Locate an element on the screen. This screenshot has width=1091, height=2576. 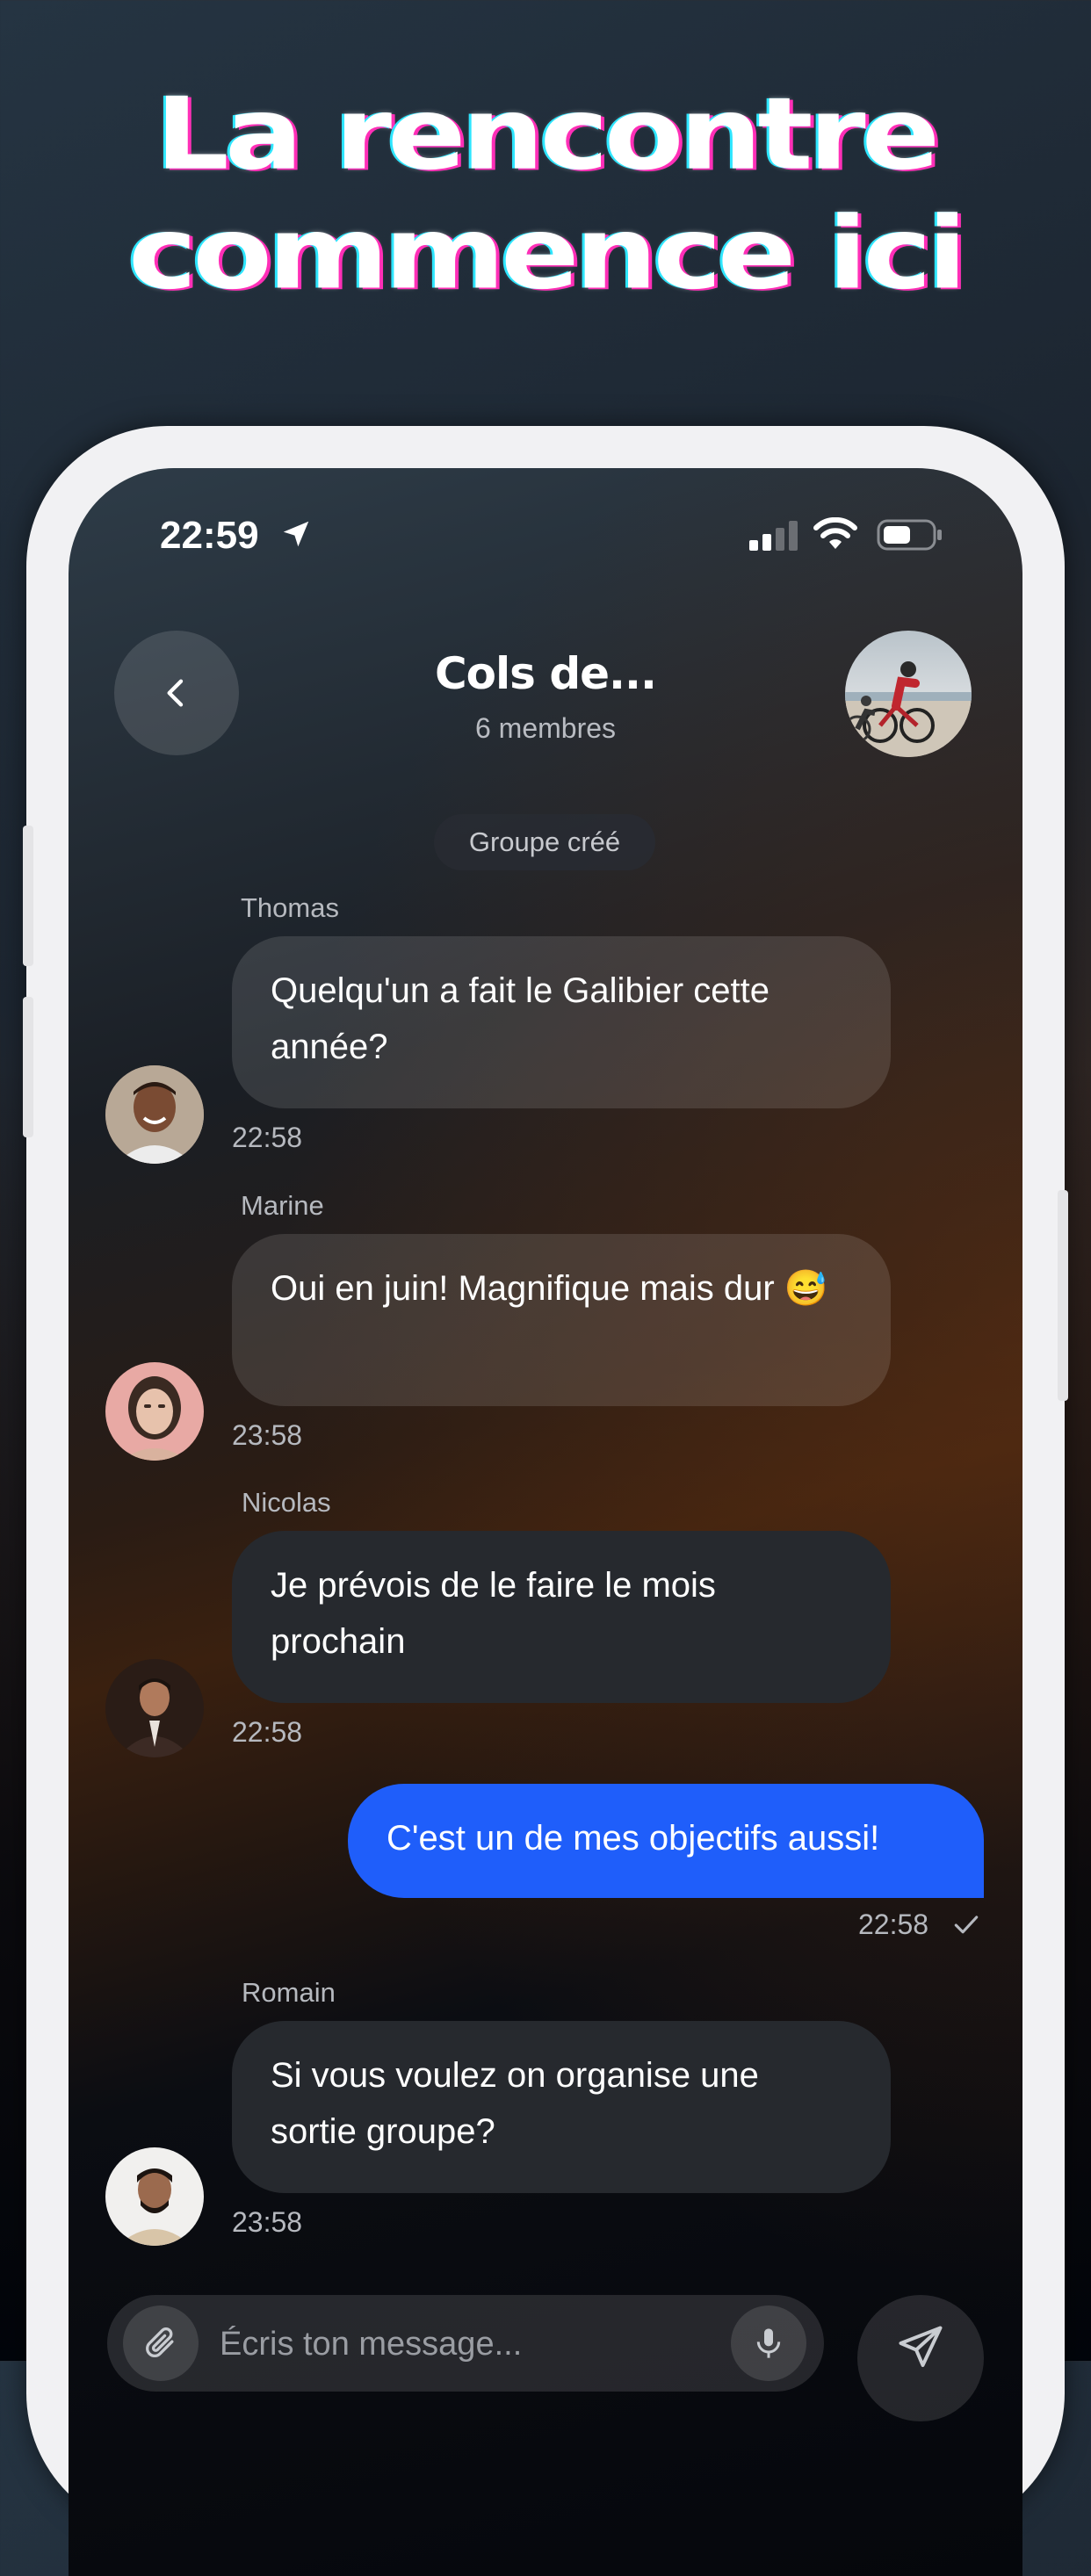
voice-message-button is located at coordinates (769, 2343).